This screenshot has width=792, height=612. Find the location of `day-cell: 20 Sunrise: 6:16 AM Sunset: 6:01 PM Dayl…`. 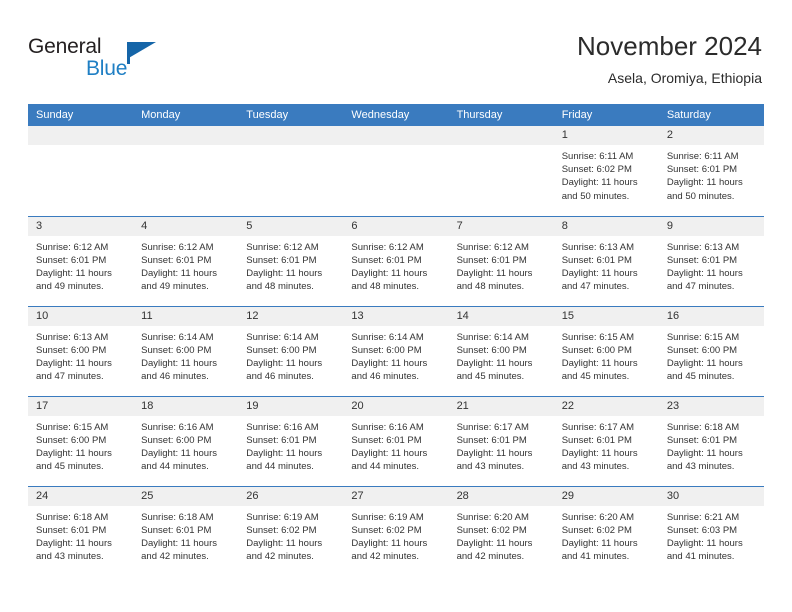

day-cell: 20 Sunrise: 6:16 AM Sunset: 6:01 PM Dayl… is located at coordinates (396, 440).